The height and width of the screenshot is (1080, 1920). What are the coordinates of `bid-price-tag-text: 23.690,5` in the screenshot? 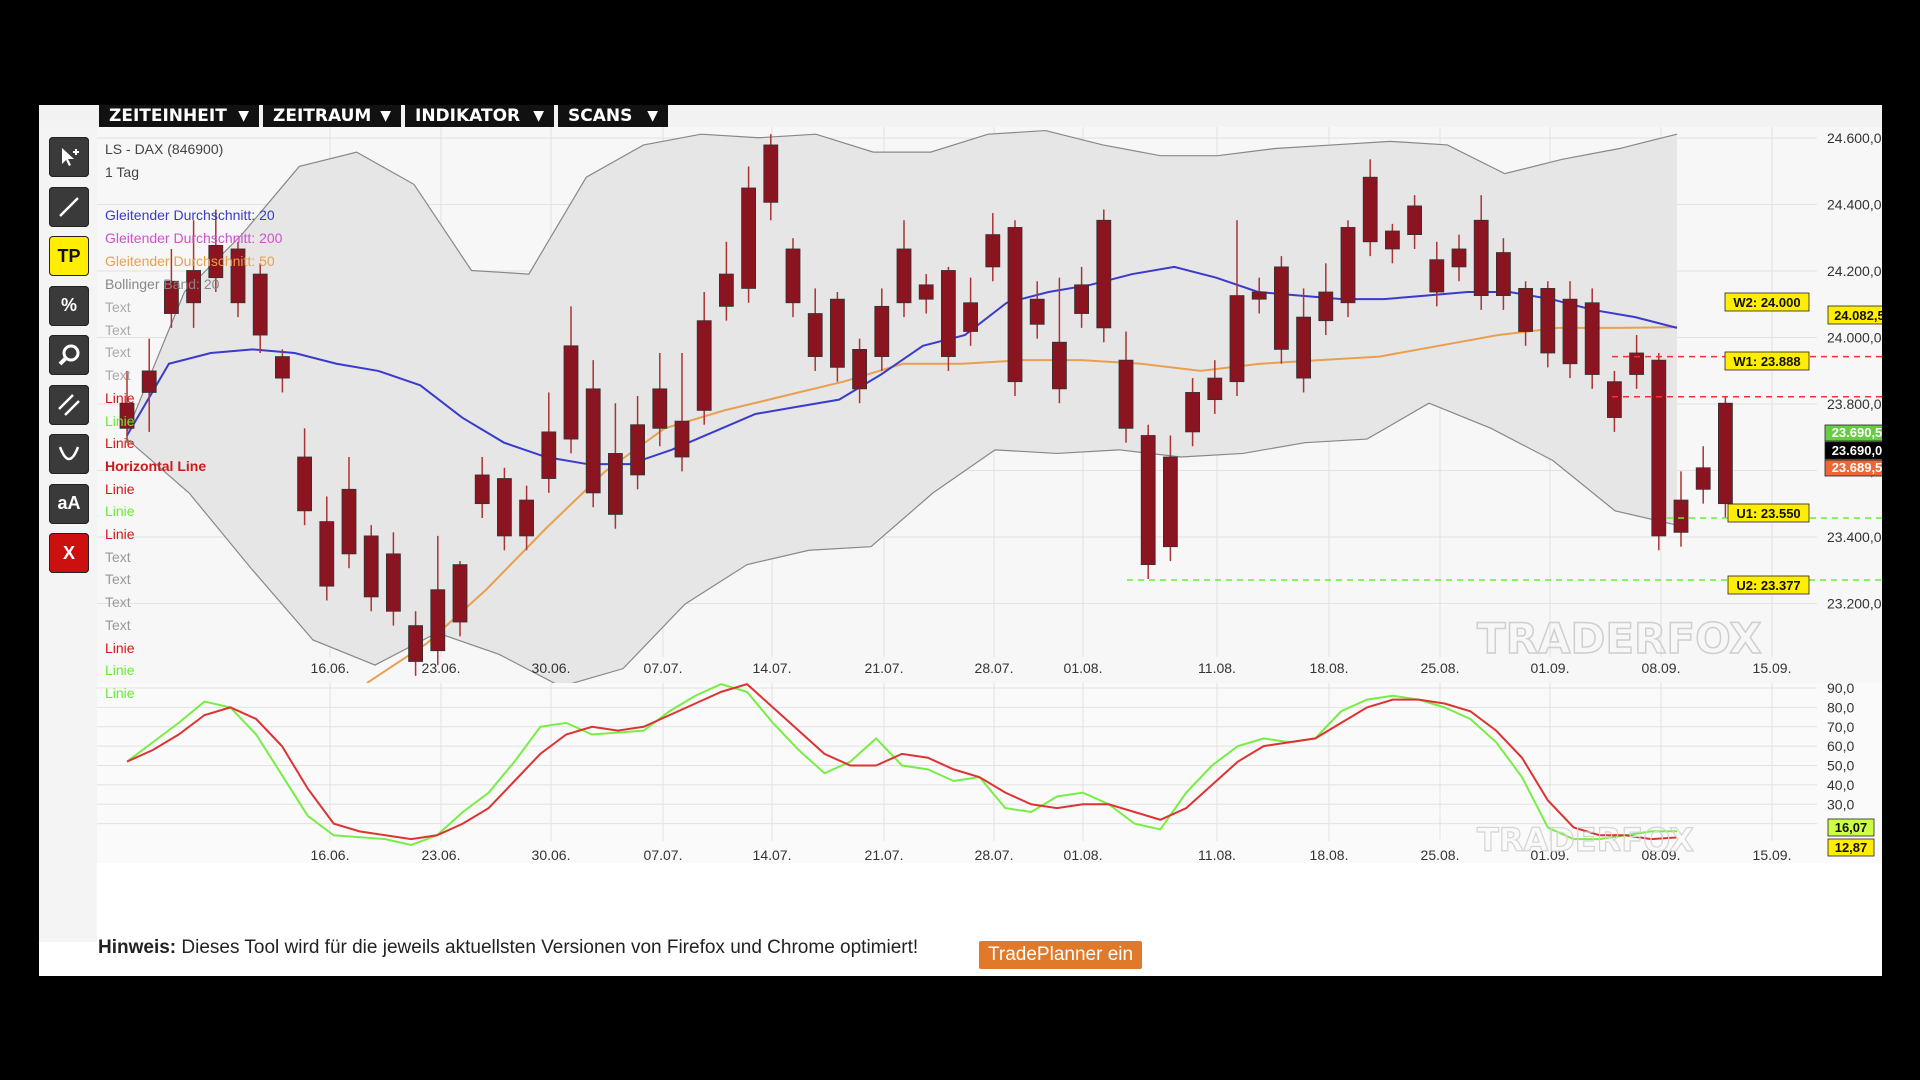 It's located at (1857, 432).